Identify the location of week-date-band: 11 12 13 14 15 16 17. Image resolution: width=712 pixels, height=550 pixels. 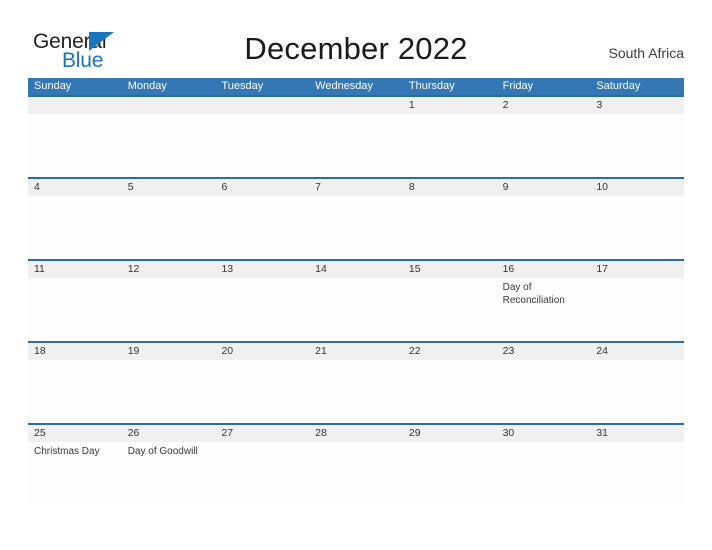
(356, 269).